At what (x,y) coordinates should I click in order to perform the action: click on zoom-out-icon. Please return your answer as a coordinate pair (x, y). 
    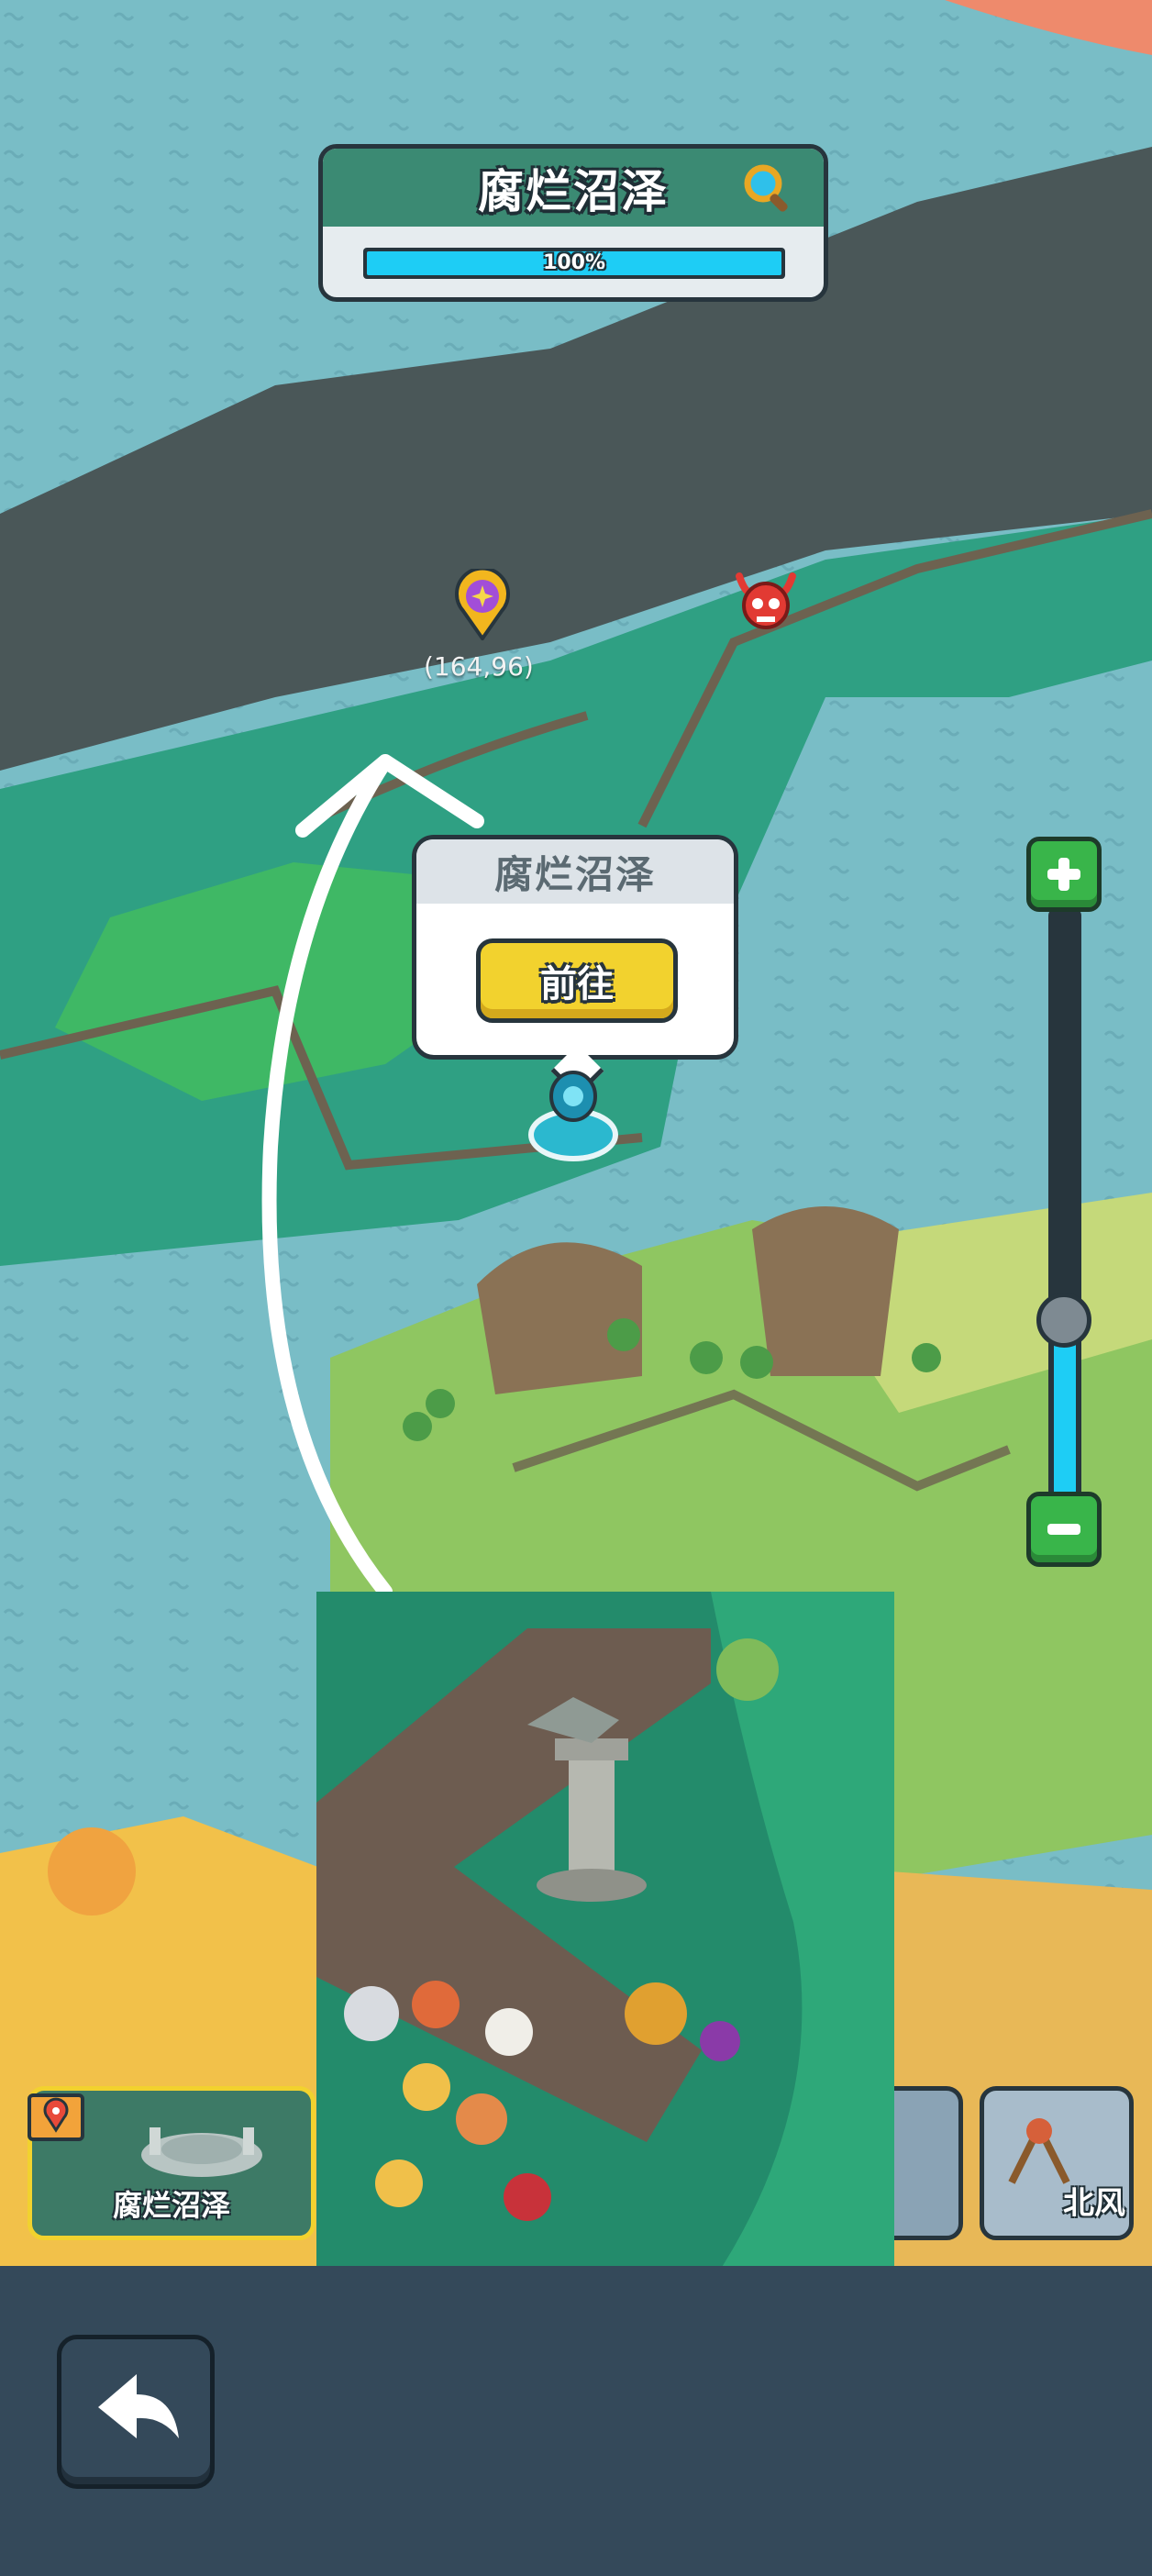
    Looking at the image, I should click on (1064, 1529).